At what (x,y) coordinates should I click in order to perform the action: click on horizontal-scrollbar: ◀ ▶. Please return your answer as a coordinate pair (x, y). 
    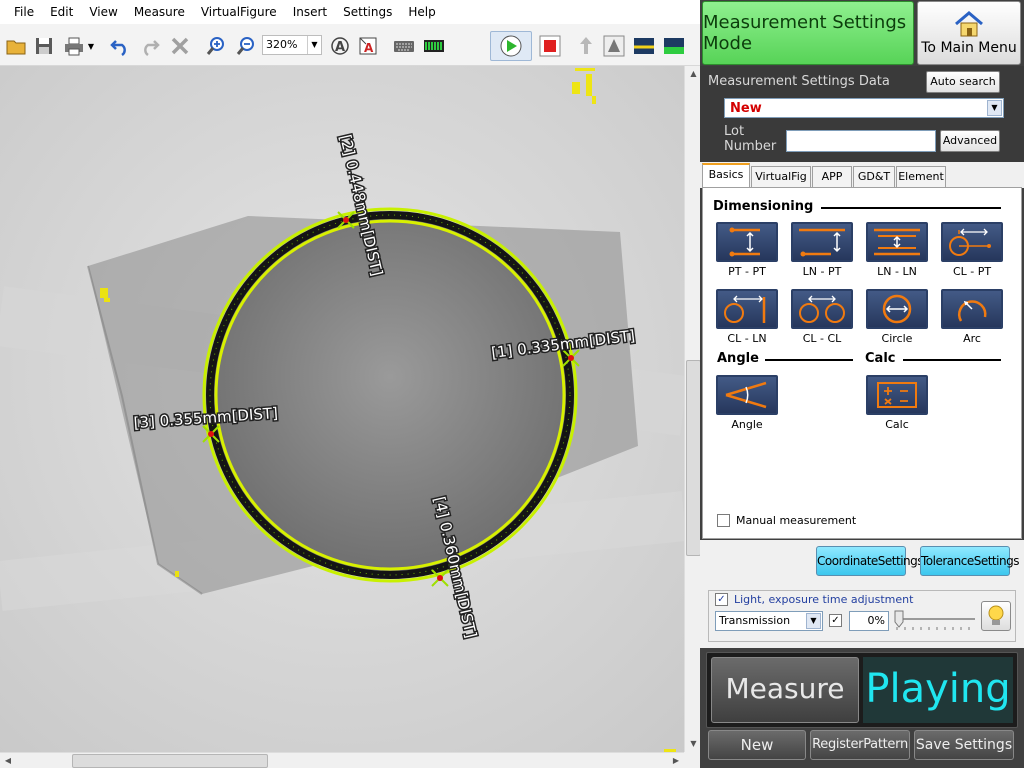
    Looking at the image, I should click on (342, 760).